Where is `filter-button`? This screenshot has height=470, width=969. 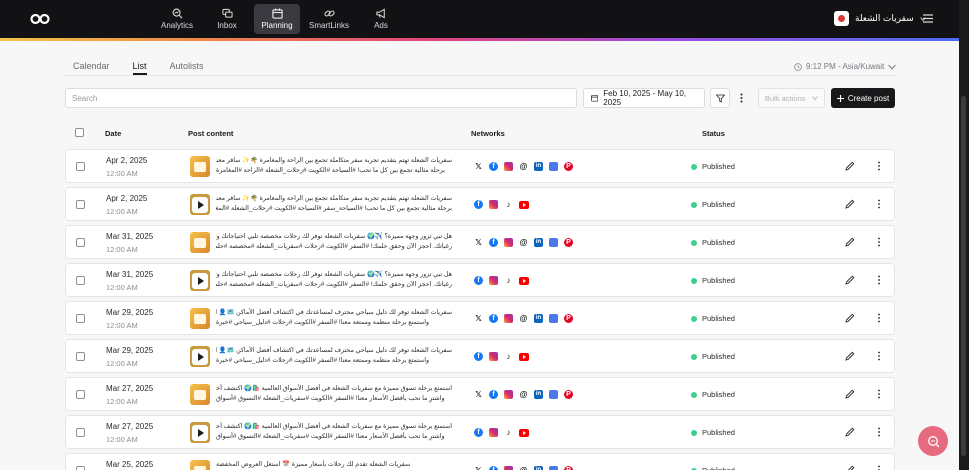
filter-button is located at coordinates (720, 98).